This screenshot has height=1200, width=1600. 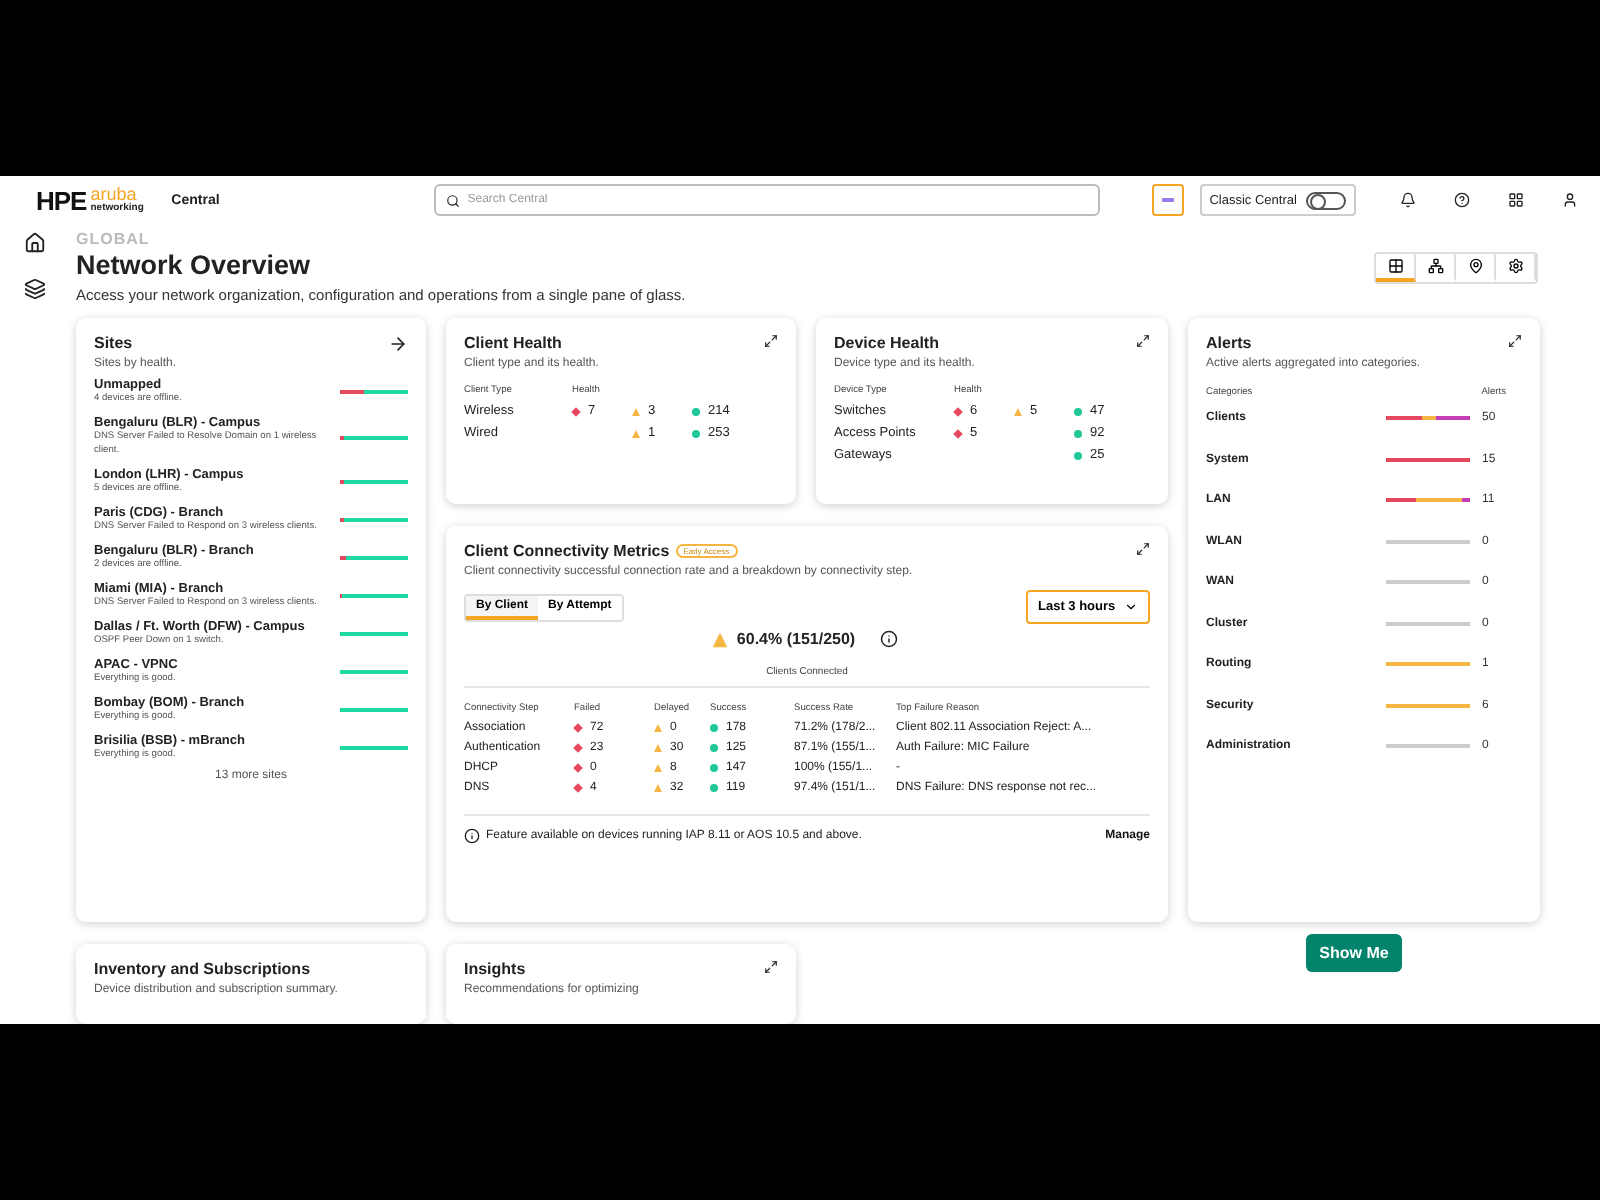 I want to click on page-title: Network Overview, so click(x=194, y=265).